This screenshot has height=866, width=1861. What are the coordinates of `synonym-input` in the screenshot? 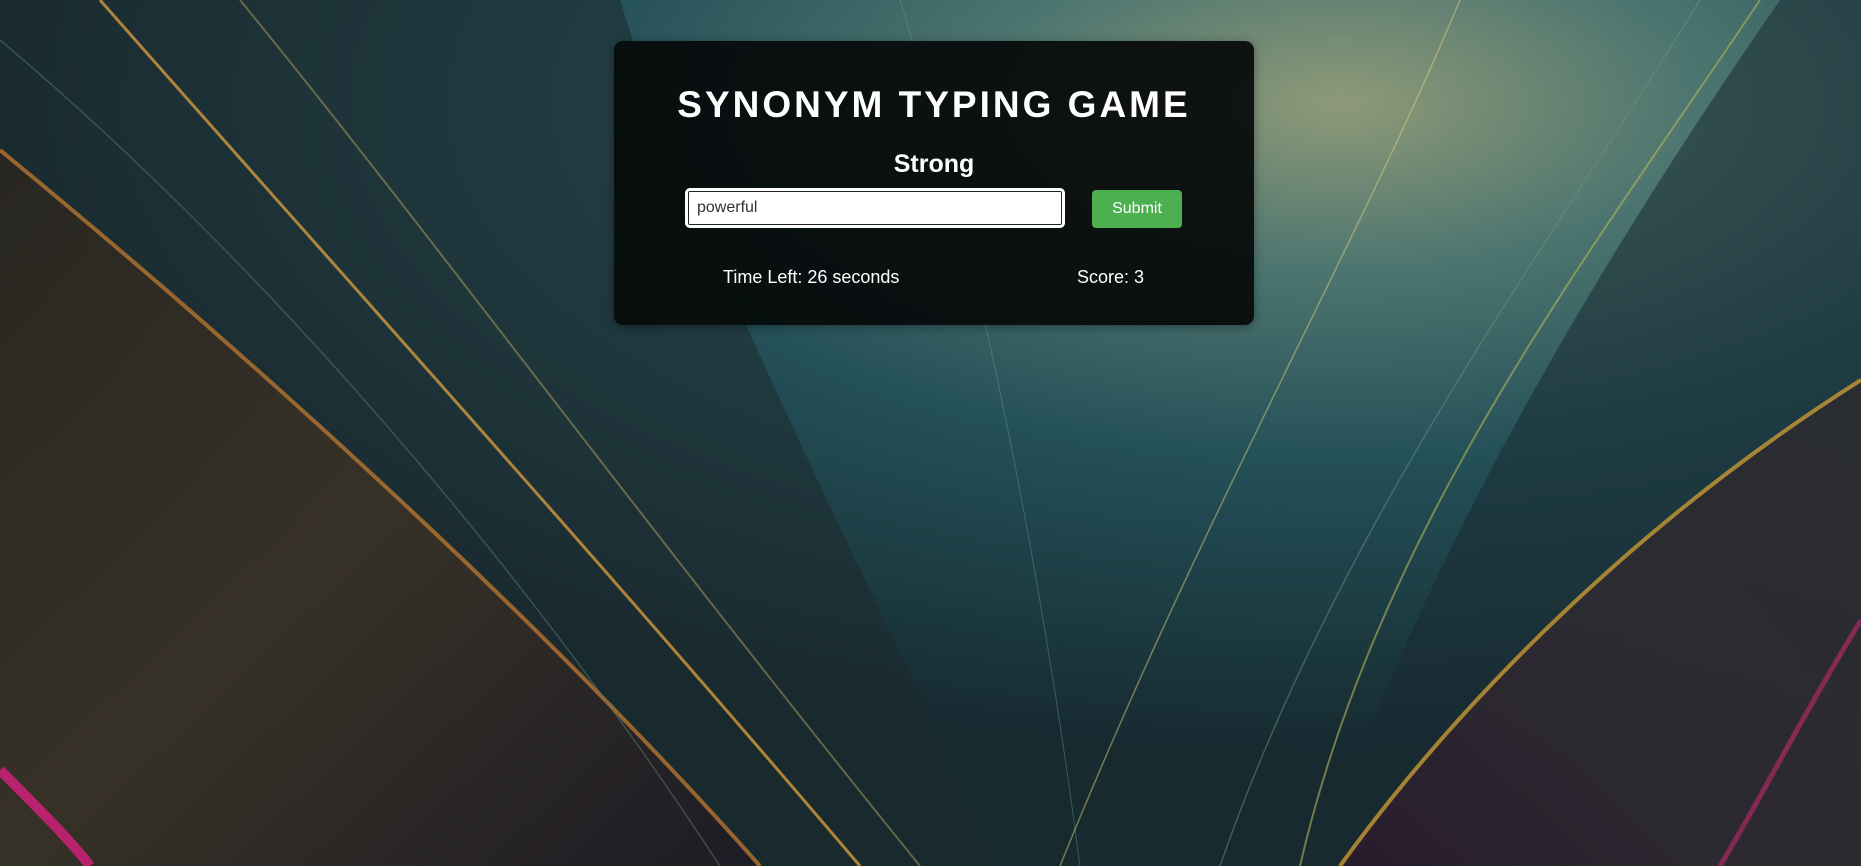 It's located at (875, 208).